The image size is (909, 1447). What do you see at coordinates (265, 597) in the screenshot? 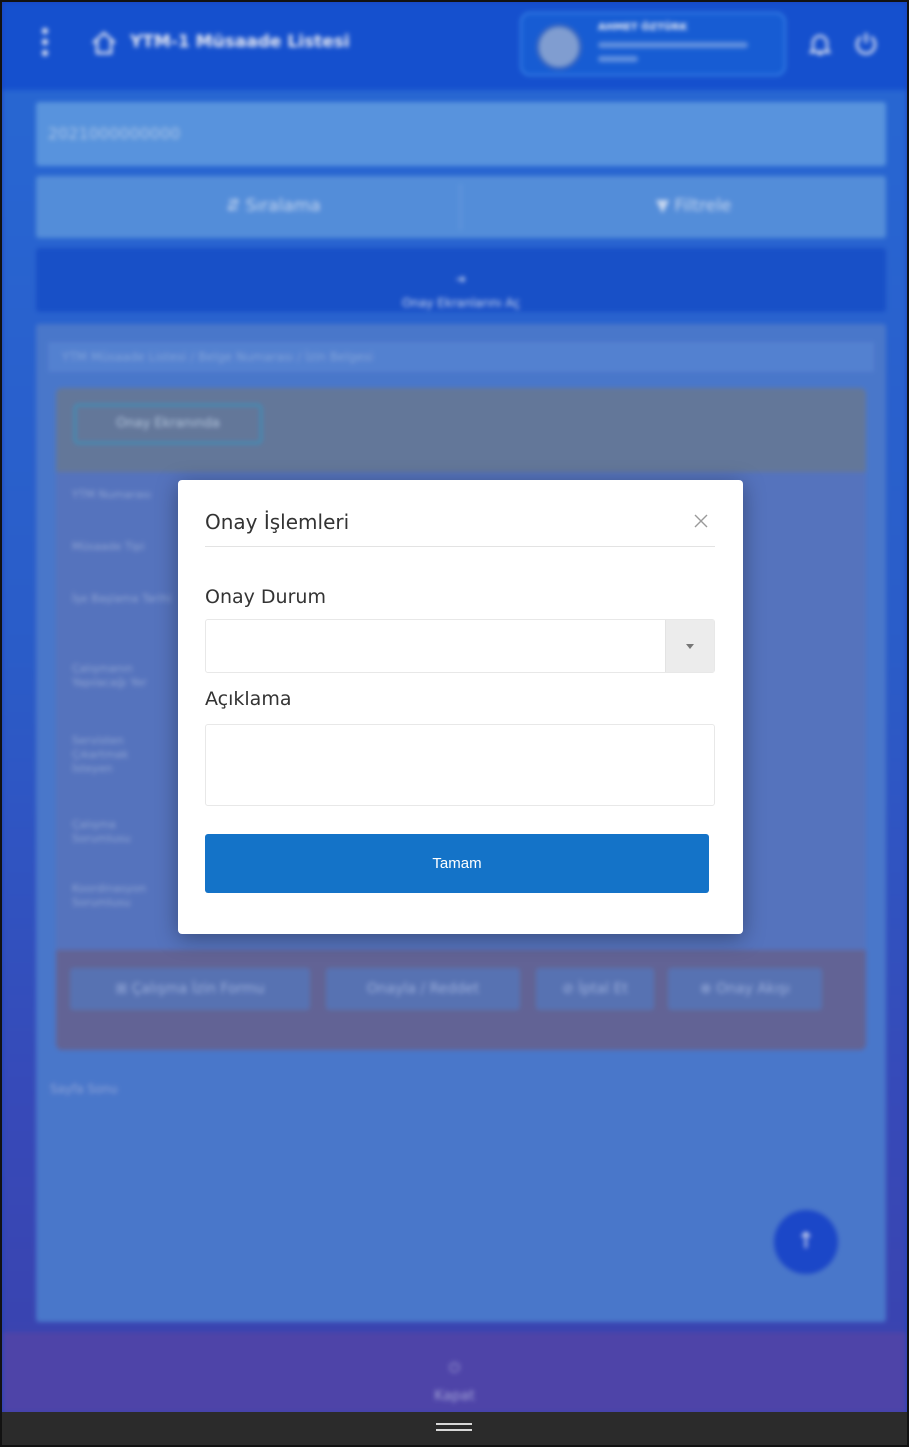
I see `status-label: Onay Durum` at bounding box center [265, 597].